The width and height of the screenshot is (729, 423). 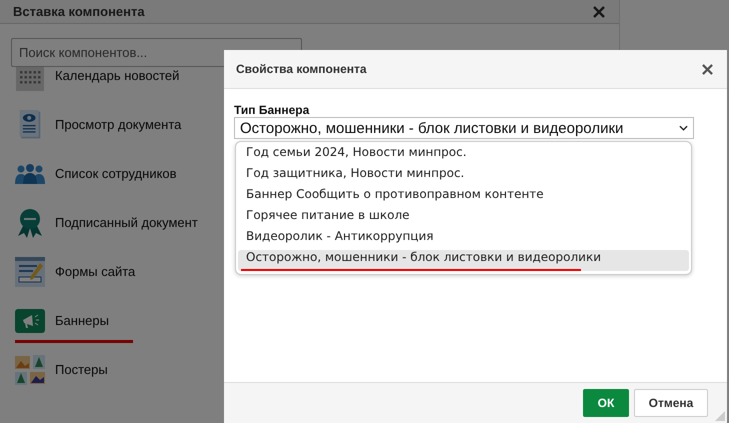 I want to click on window-title: Вставка компонента, so click(x=79, y=11).